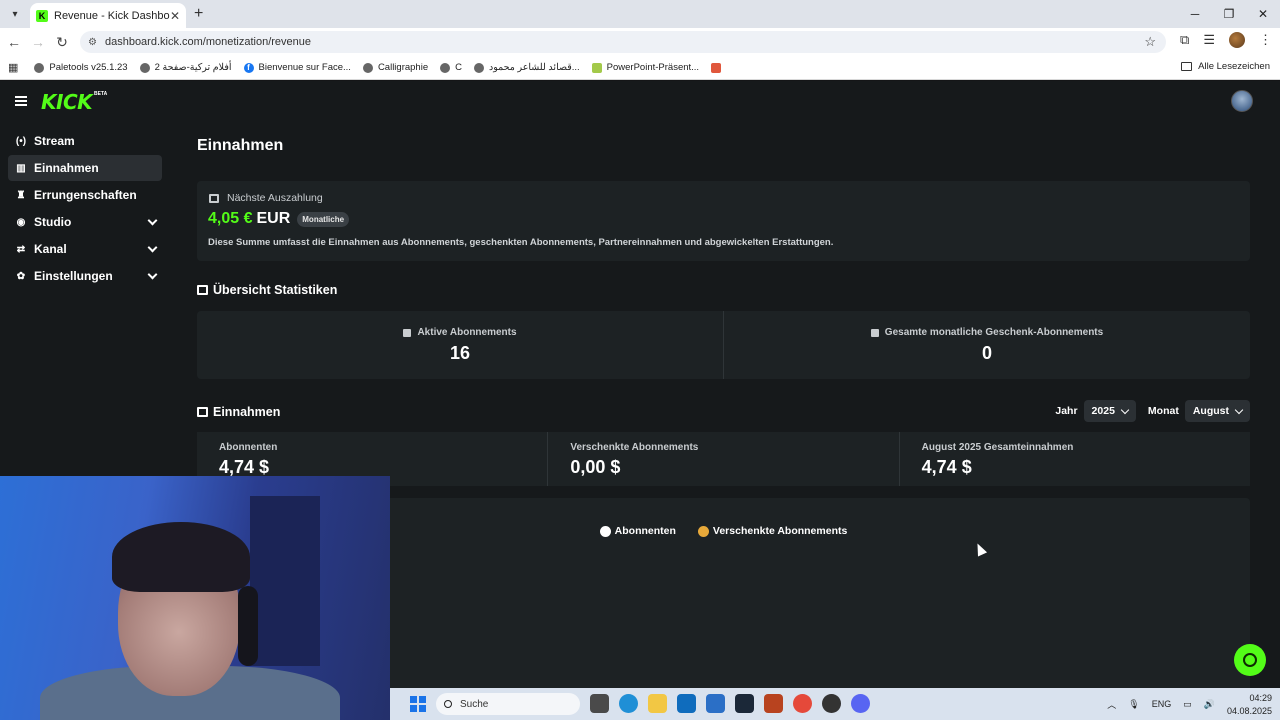 The width and height of the screenshot is (1280, 720). What do you see at coordinates (1111, 704) in the screenshot?
I see `tray-chevron-up-icon: ︿` at bounding box center [1111, 704].